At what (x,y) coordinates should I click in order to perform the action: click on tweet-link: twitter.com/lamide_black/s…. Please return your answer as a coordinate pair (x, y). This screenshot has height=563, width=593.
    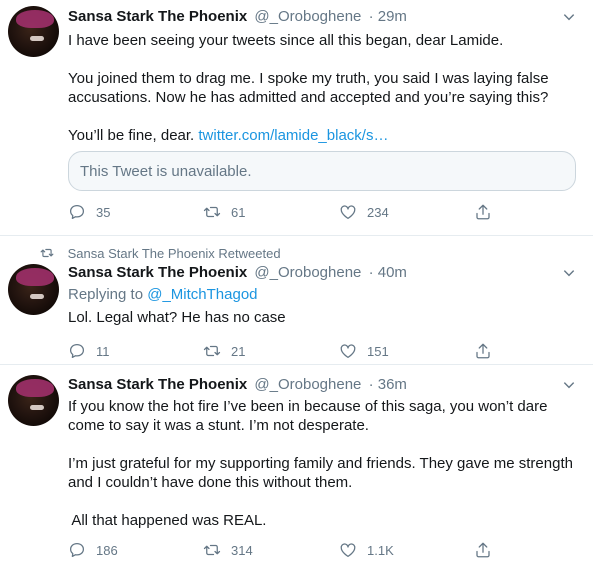
    Looking at the image, I should click on (293, 135).